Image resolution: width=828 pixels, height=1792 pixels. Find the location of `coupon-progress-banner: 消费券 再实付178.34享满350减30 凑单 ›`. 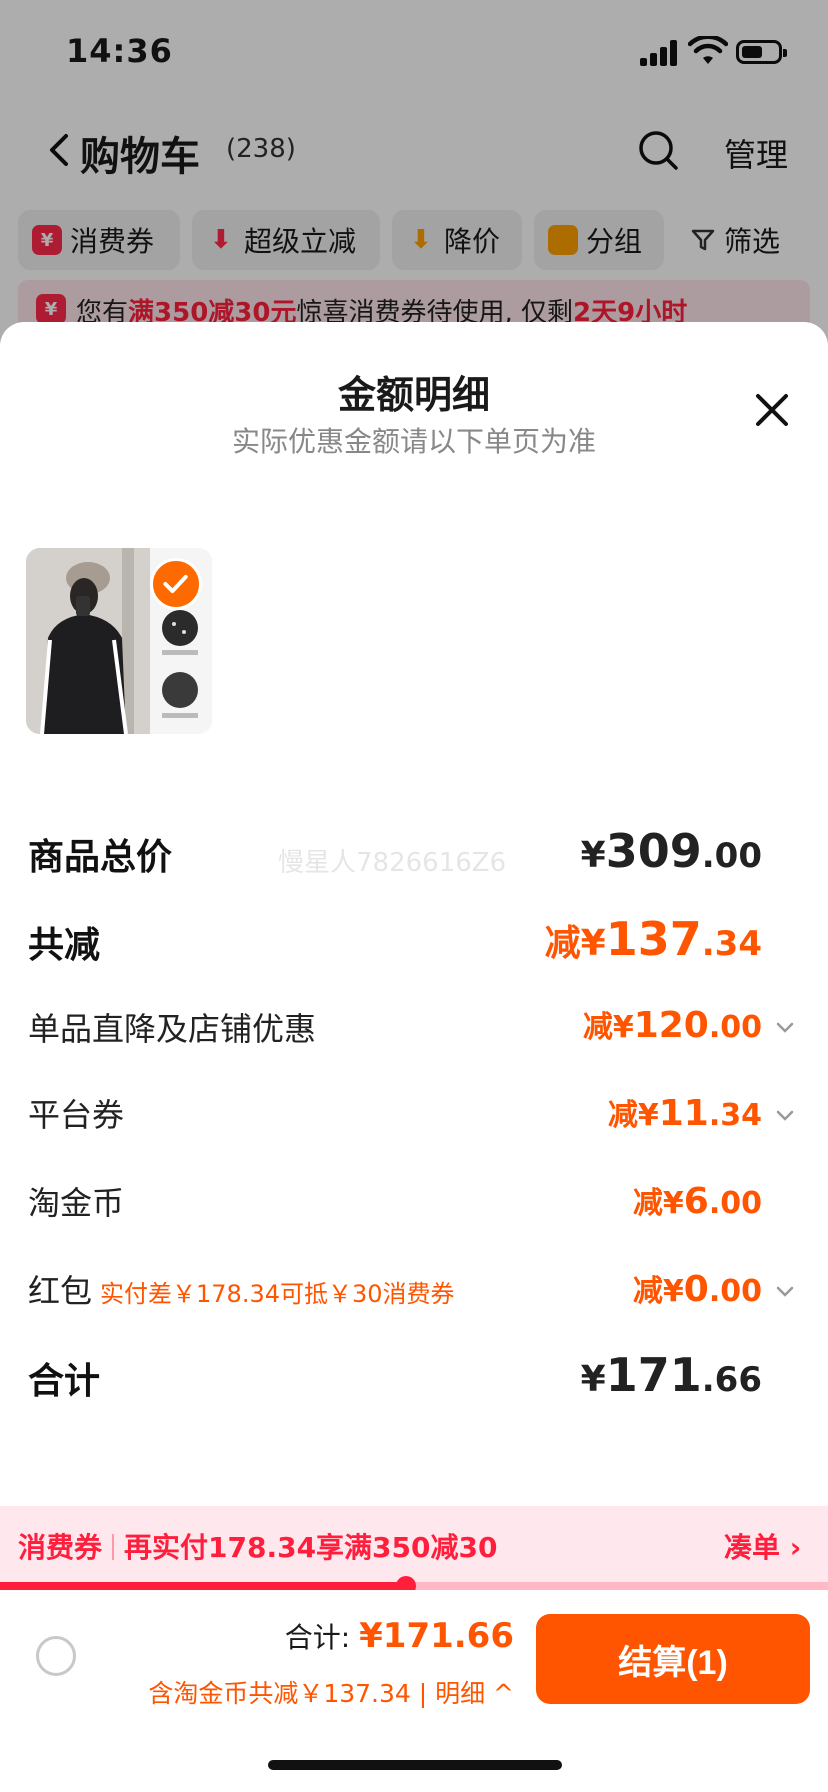

coupon-progress-banner: 消费券 再实付178.34享满350减30 凑单 › is located at coordinates (414, 1546).